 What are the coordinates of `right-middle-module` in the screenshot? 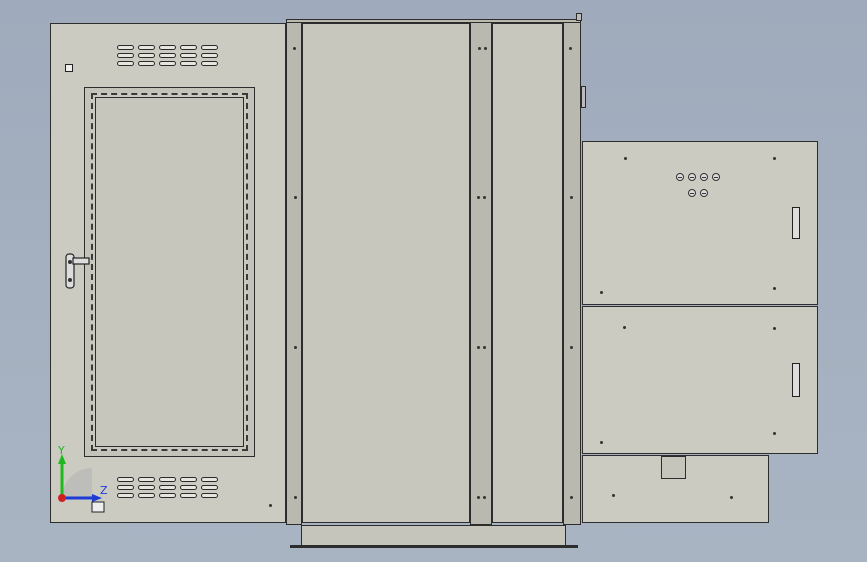 It's located at (700, 380).